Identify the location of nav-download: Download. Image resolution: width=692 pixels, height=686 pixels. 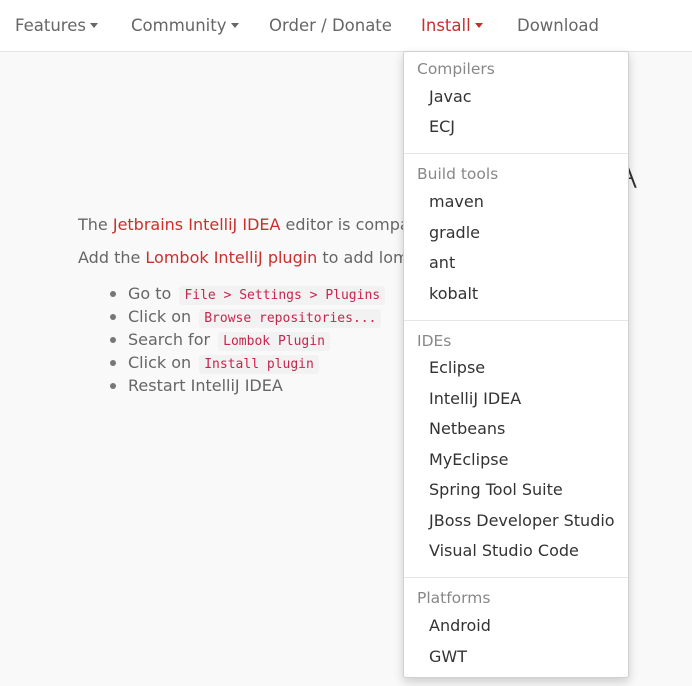
(558, 26).